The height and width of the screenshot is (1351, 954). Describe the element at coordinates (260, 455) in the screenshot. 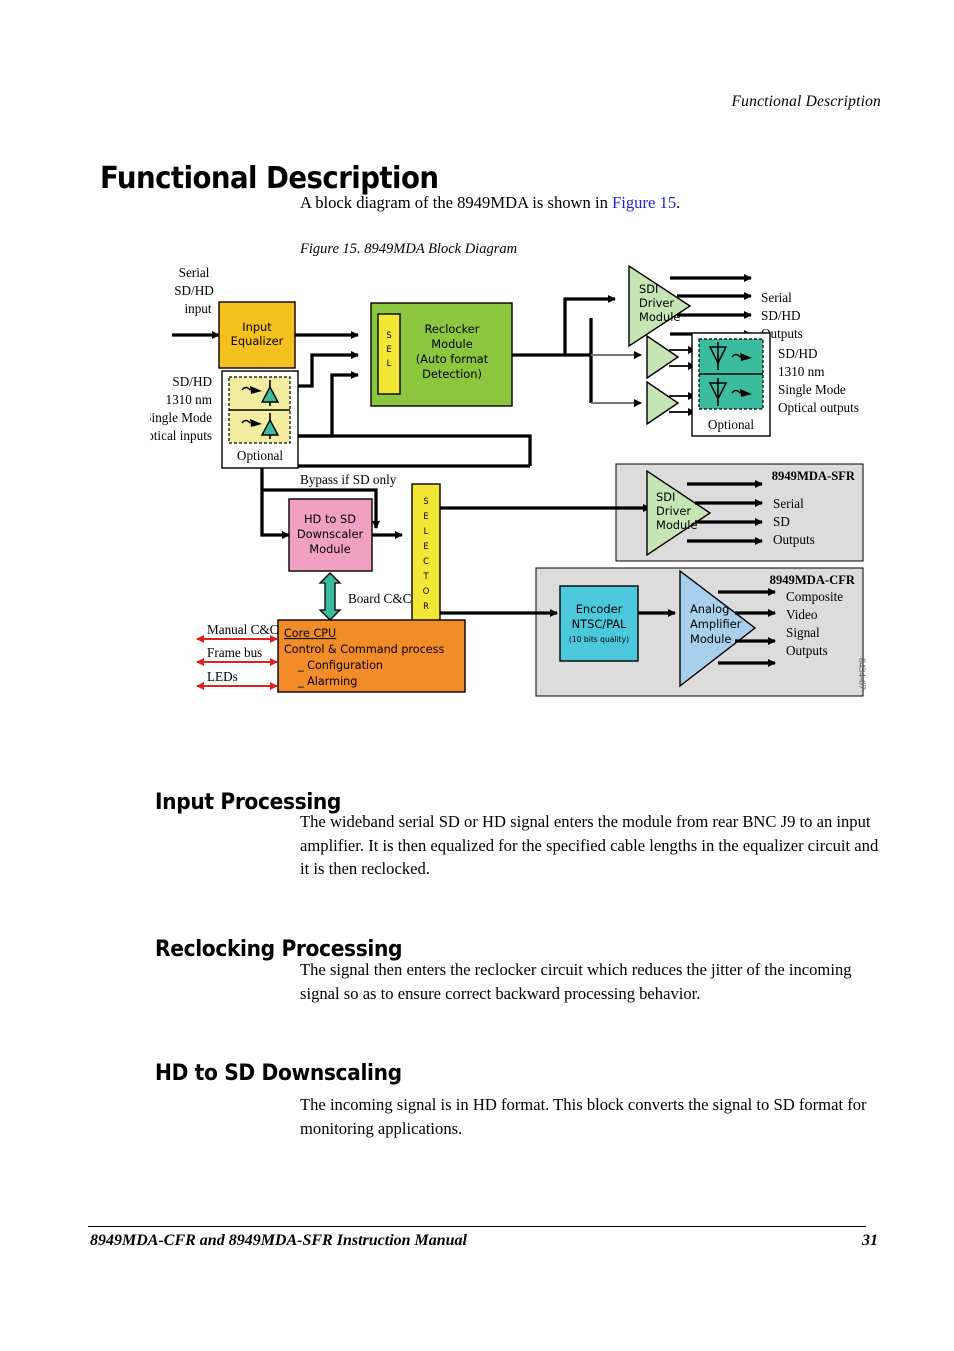

I see `optional-input-label: Optional` at that location.